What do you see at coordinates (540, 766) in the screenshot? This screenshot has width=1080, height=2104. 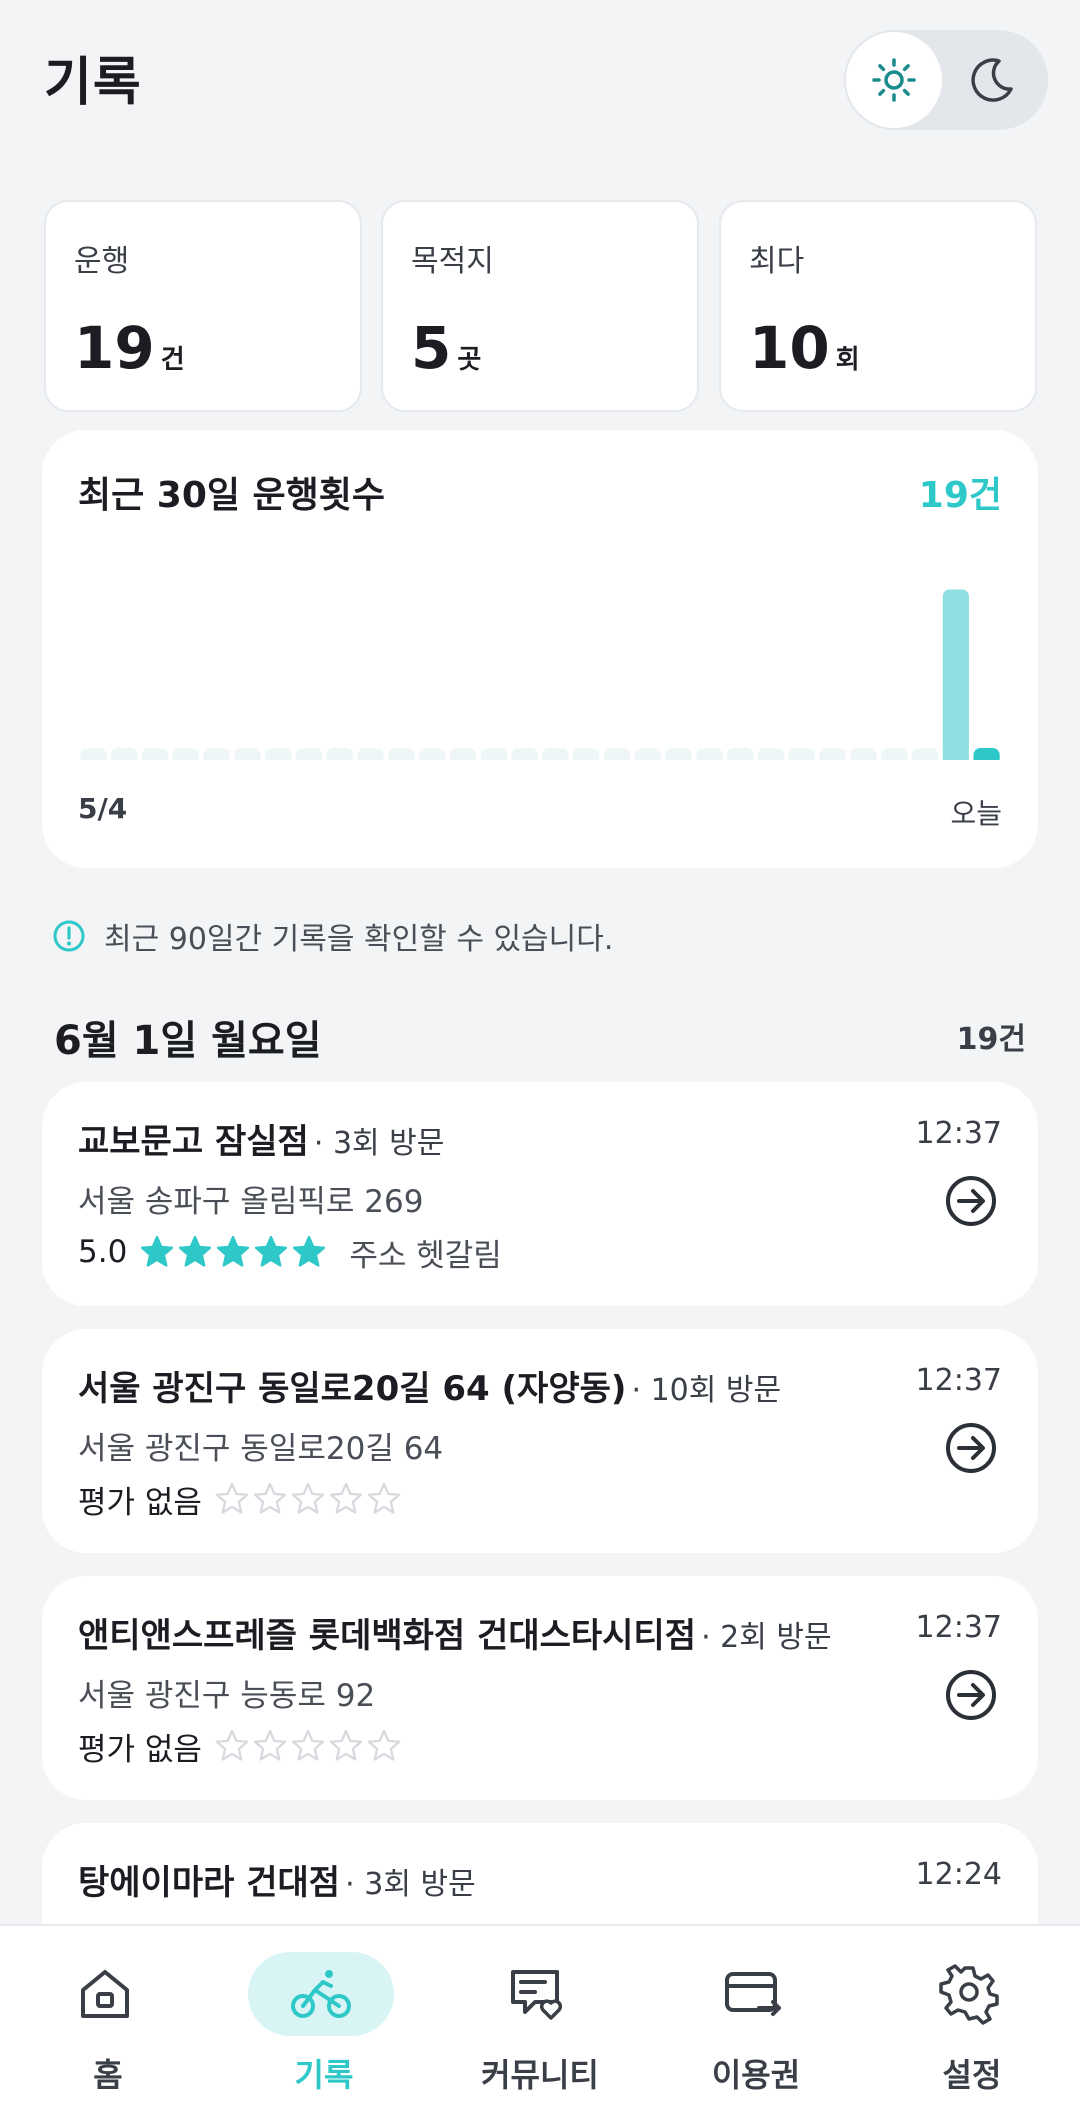 I see `chart-baseline-mask` at bounding box center [540, 766].